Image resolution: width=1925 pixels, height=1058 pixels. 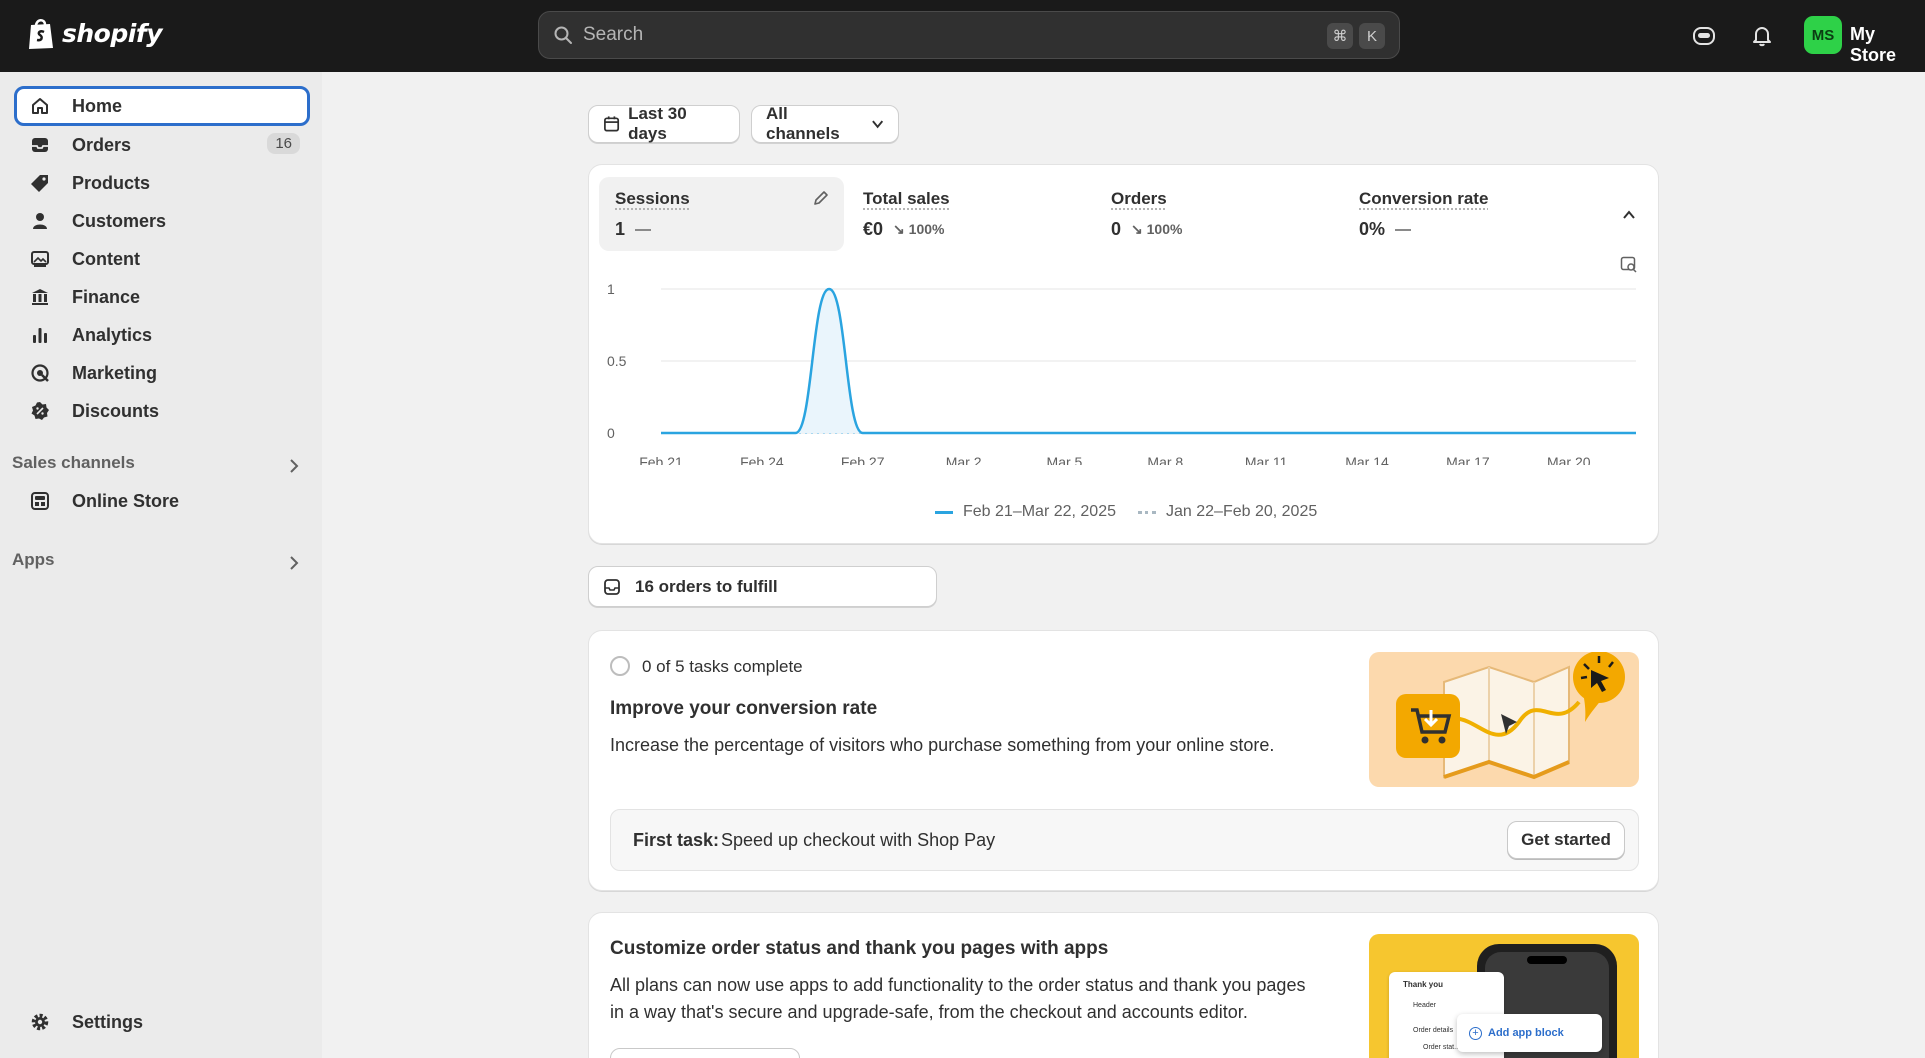 What do you see at coordinates (40, 411) in the screenshot?
I see `discount-icon` at bounding box center [40, 411].